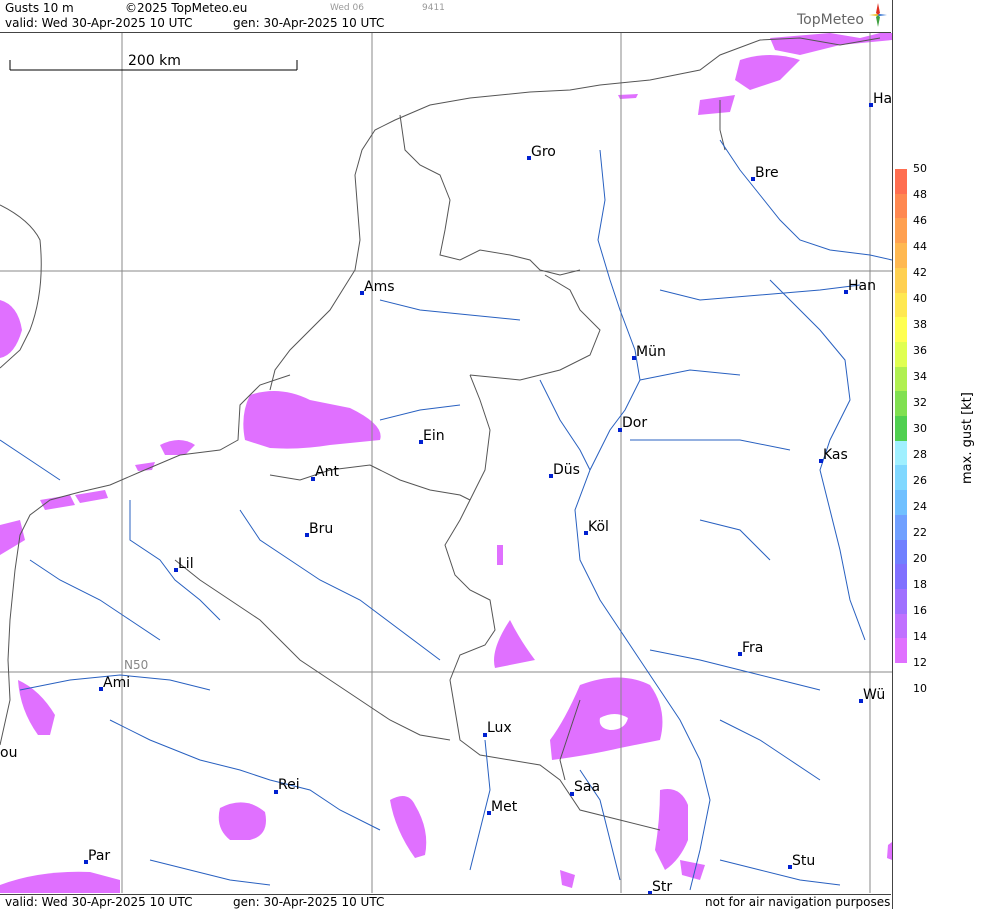 This screenshot has width=983, height=910. What do you see at coordinates (752, 648) in the screenshot?
I see `city-label: Fra` at bounding box center [752, 648].